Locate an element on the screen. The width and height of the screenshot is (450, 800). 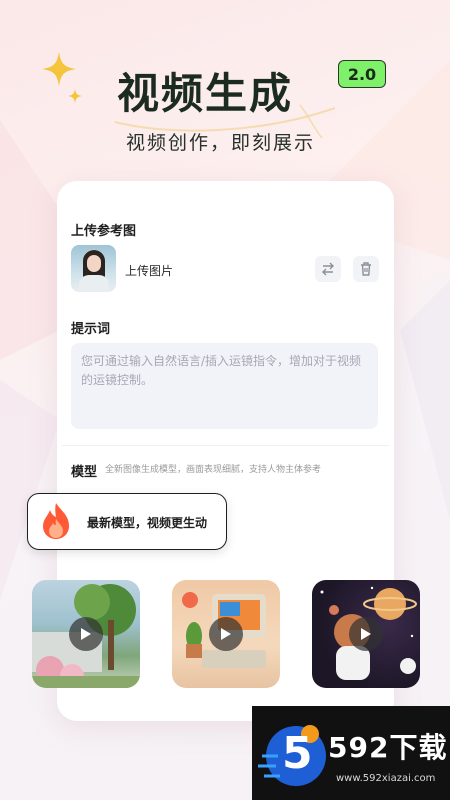
trash-icon is located at coordinates (366, 269).